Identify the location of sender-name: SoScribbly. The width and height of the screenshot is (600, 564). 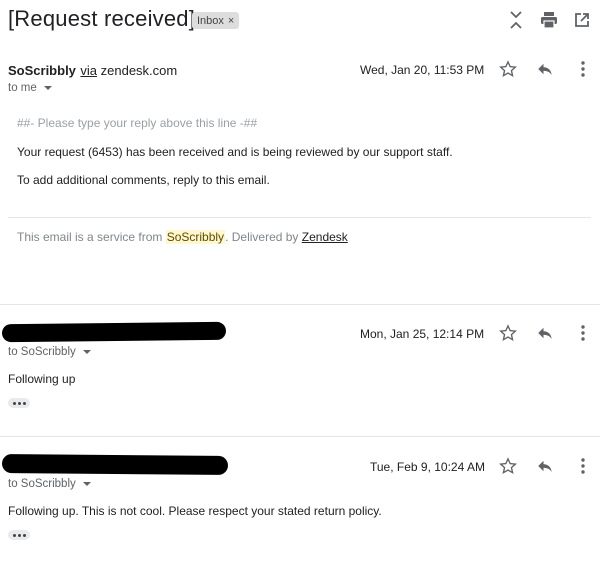
(42, 70).